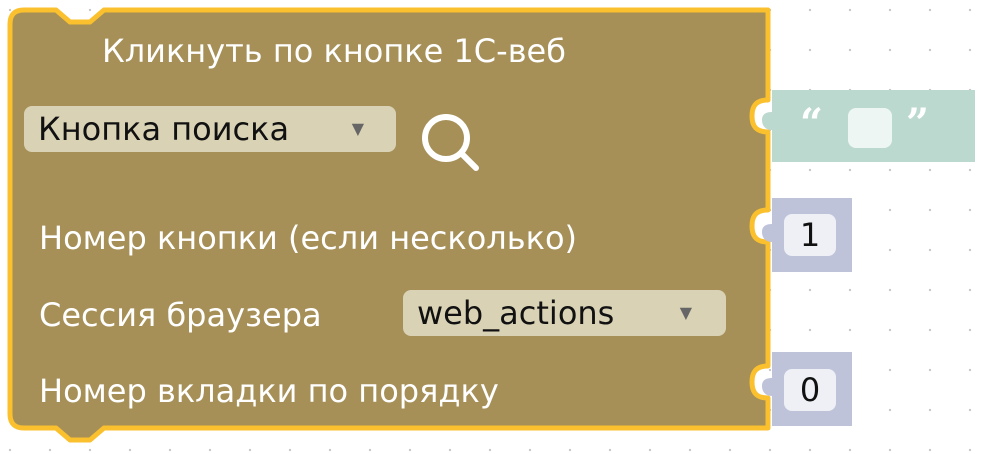  I want to click on search-icon, so click(450, 142).